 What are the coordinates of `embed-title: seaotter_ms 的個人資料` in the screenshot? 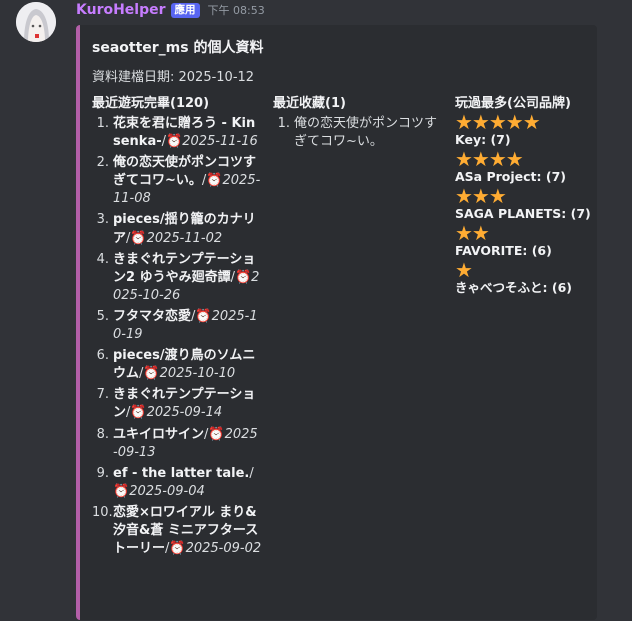 It's located at (178, 48).